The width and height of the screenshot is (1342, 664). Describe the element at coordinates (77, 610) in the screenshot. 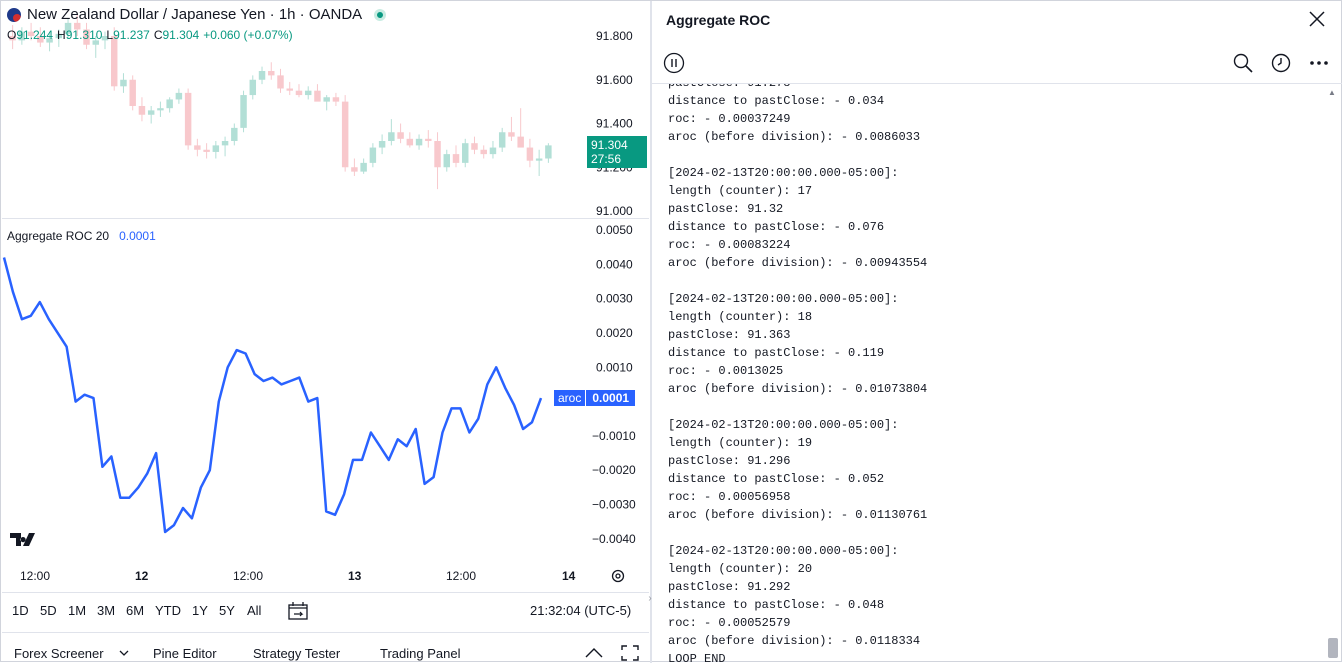

I see `range-1m: 1M` at that location.